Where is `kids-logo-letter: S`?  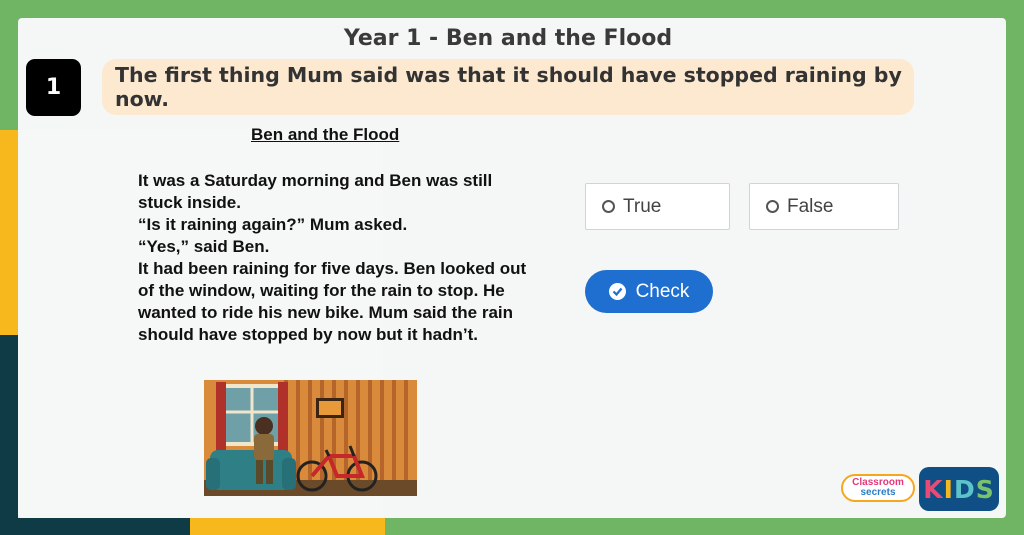 kids-logo-letter: S is located at coordinates (985, 489).